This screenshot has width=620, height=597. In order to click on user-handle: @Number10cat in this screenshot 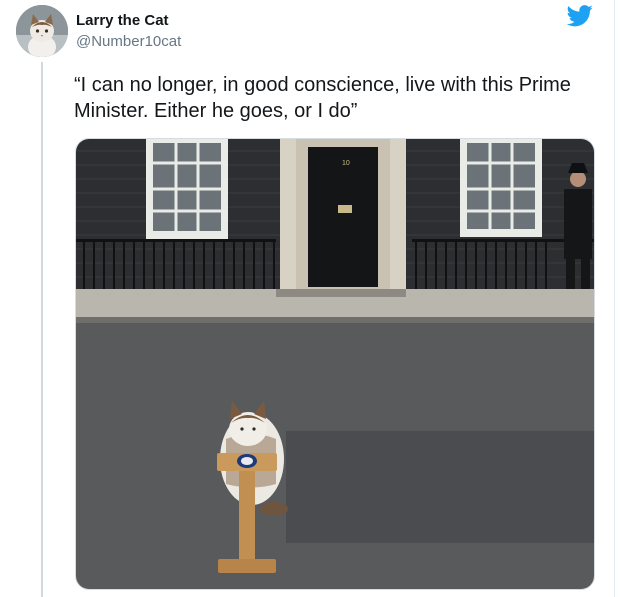, I will do `click(128, 41)`.